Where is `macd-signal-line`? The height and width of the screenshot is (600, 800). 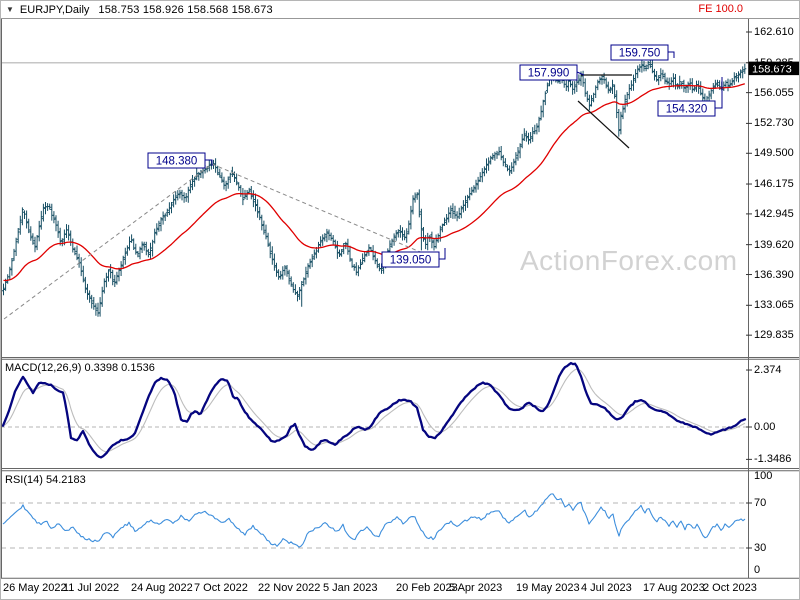 macd-signal-line is located at coordinates (374, 410).